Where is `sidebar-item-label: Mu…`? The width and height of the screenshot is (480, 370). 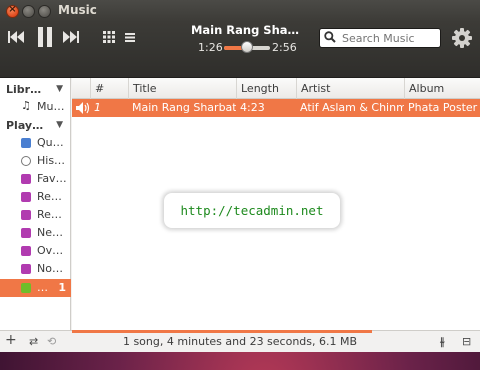
sidebar-item-label: Mu… is located at coordinates (51, 106).